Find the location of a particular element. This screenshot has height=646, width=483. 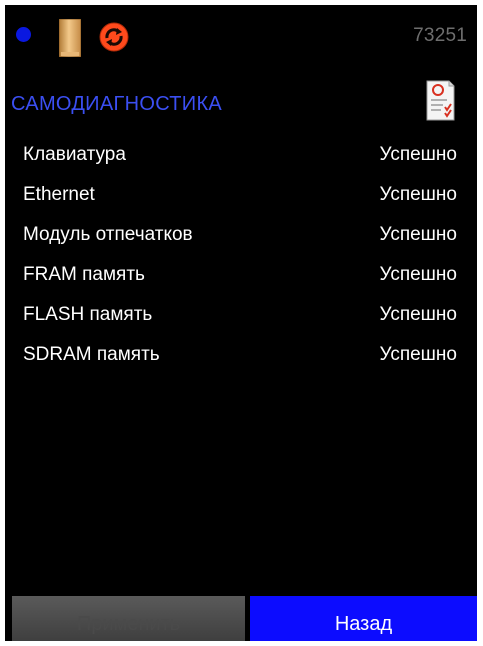

list-item: Ethernet Успешно is located at coordinates (241, 197).